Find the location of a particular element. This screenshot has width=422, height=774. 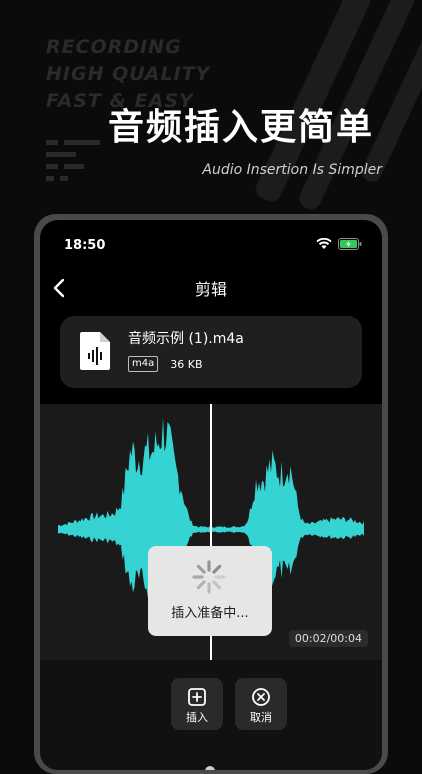

nav-bar: 剪辑 is located at coordinates (211, 288).